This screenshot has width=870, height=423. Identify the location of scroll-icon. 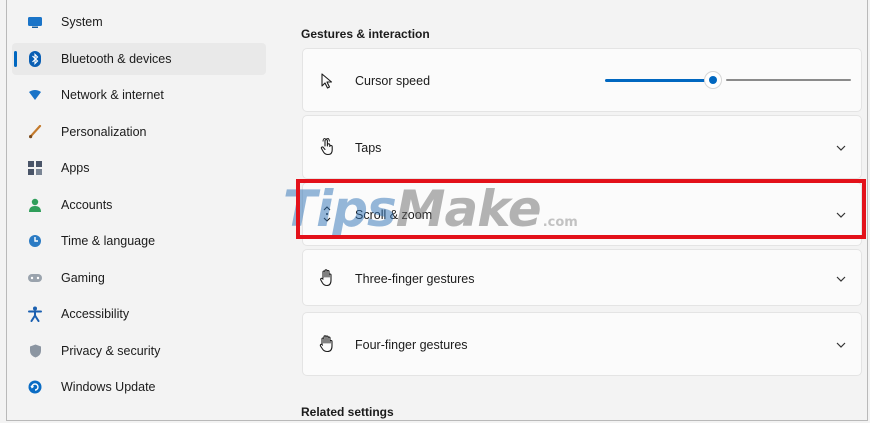
(327, 214).